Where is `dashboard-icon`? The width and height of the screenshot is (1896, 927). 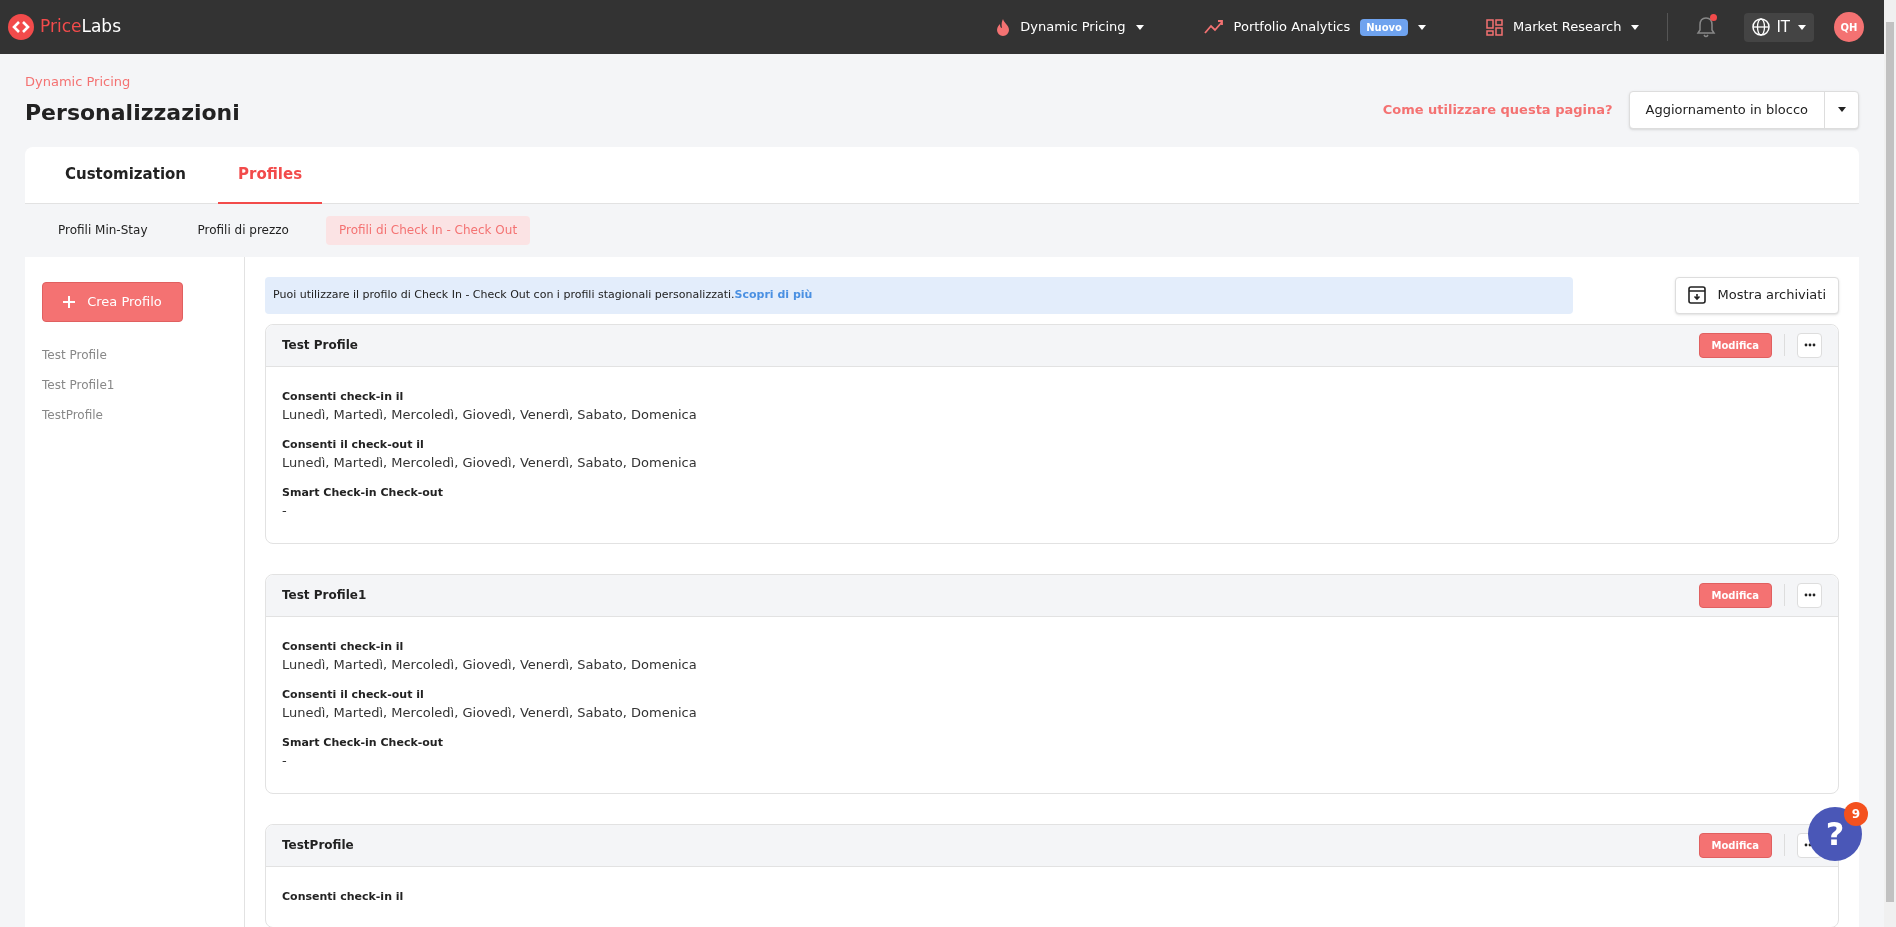 dashboard-icon is located at coordinates (1494, 27).